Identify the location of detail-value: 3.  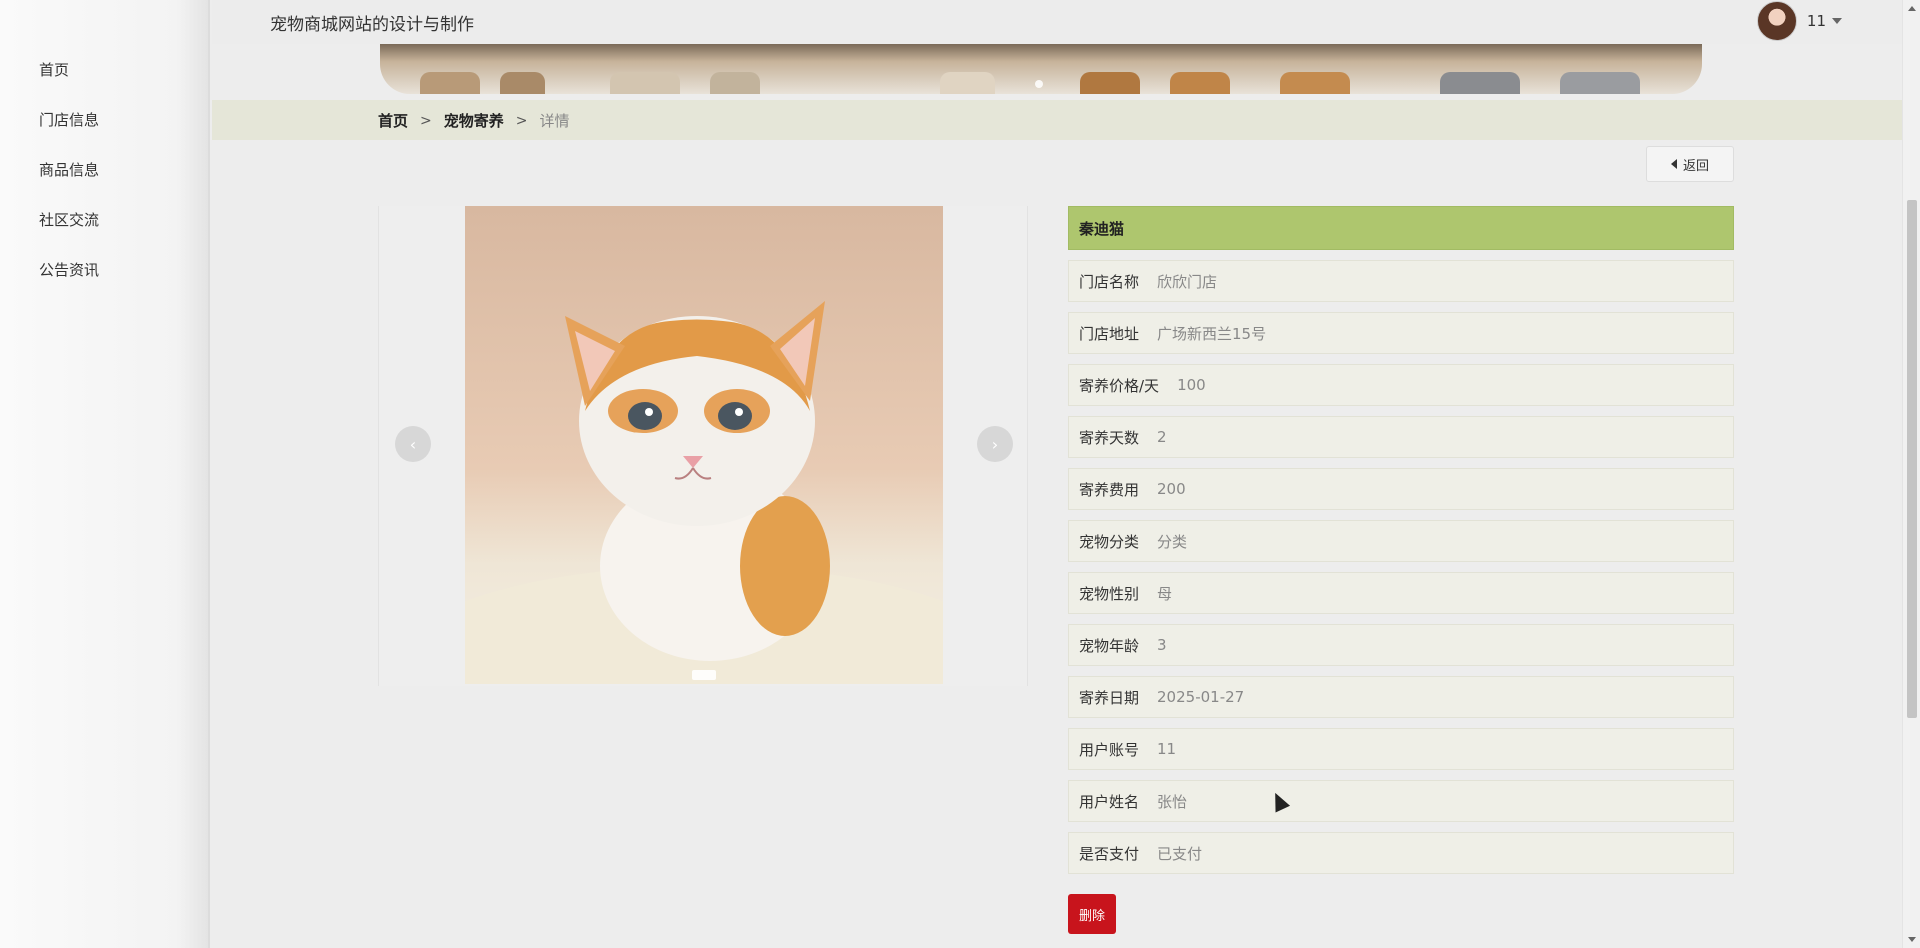
(1162, 645).